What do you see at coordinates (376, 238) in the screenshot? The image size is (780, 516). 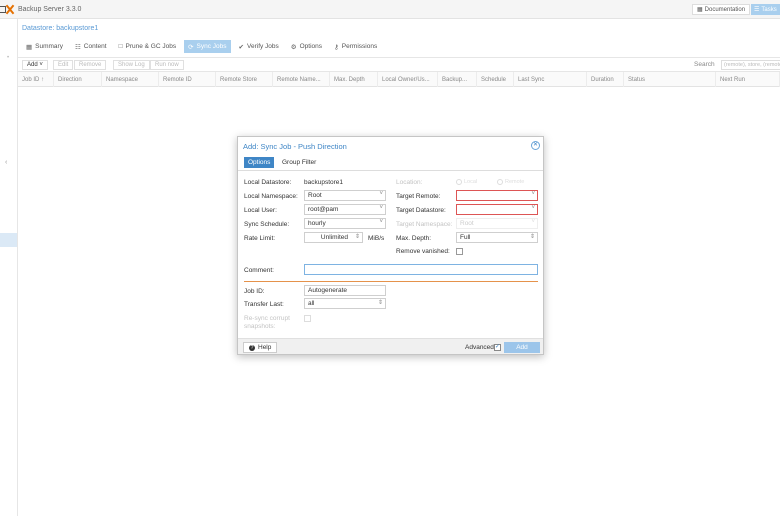 I see `rate-limit-unit: MiB/s` at bounding box center [376, 238].